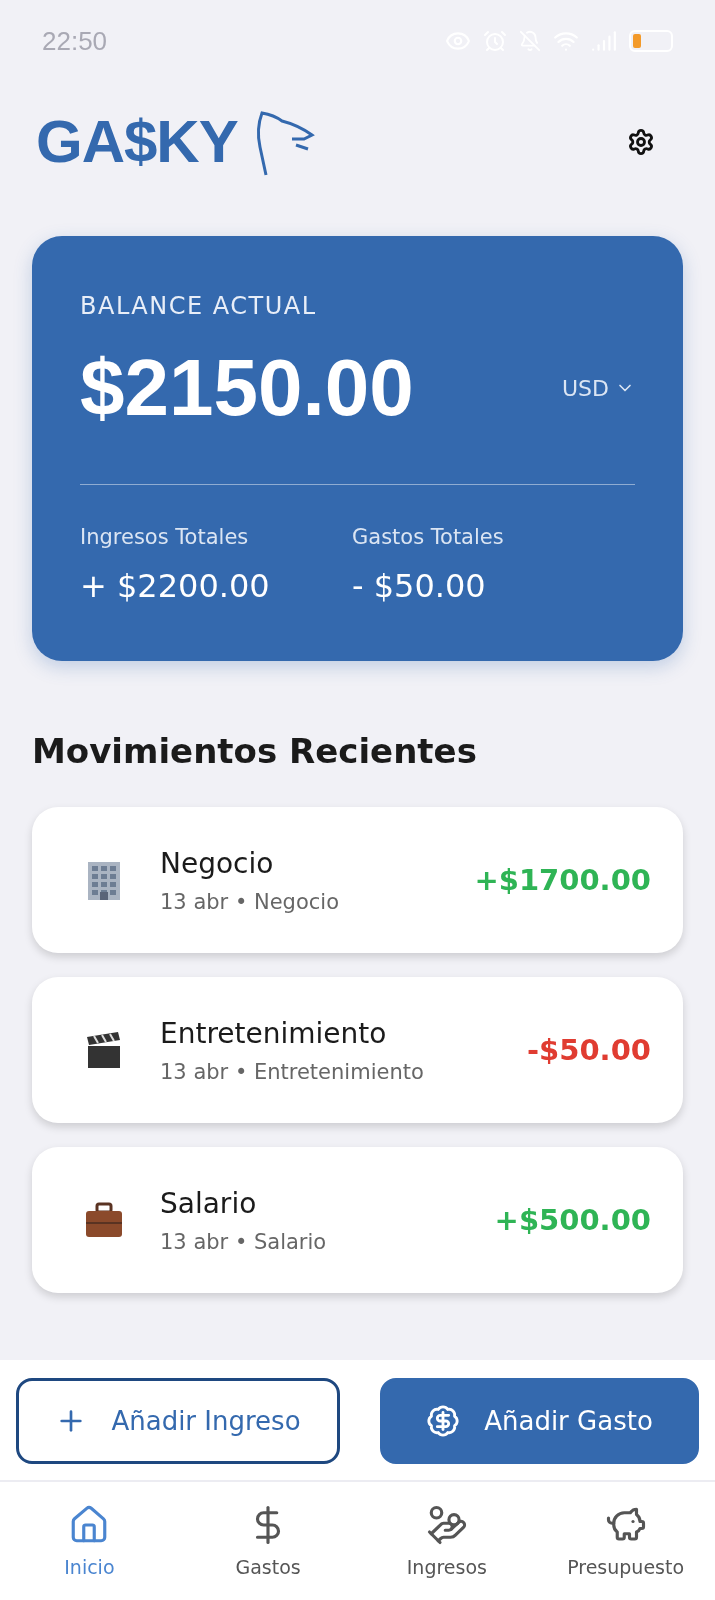 The height and width of the screenshot is (1600, 715). Describe the element at coordinates (175, 586) in the screenshot. I see `stat-value: + $2200.00` at that location.